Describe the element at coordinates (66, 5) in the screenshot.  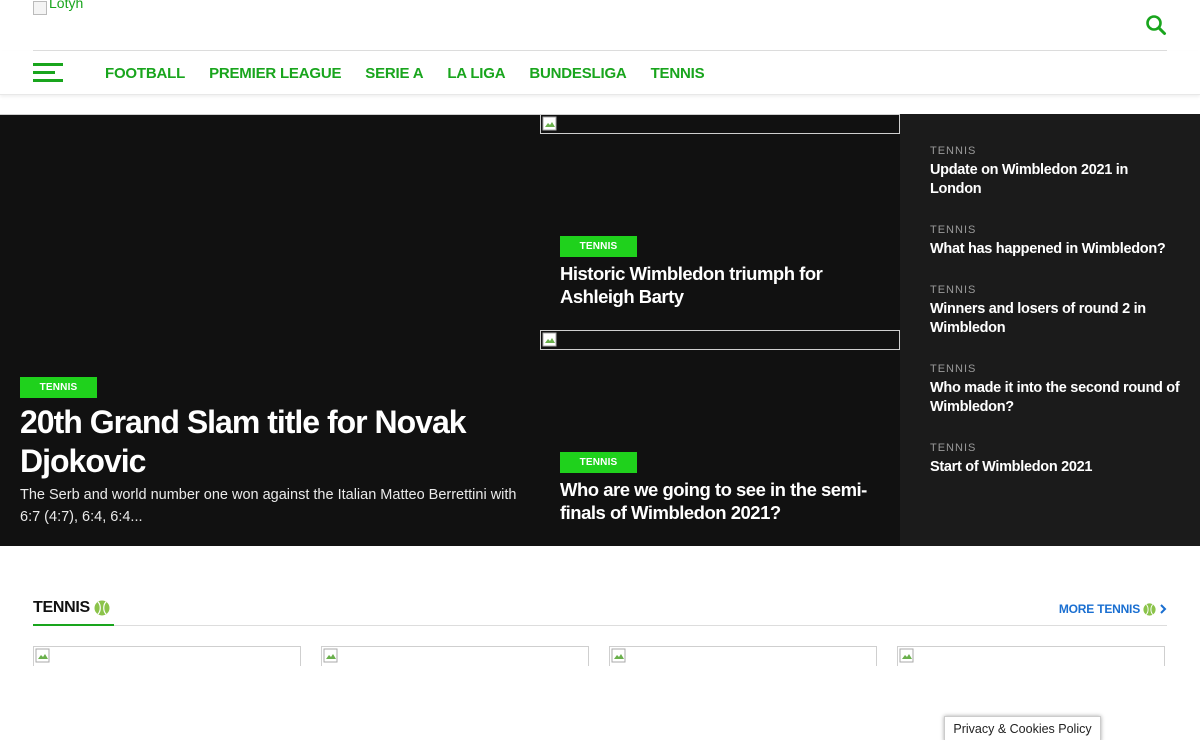
I see `logo-alt-text: Lotyh` at that location.